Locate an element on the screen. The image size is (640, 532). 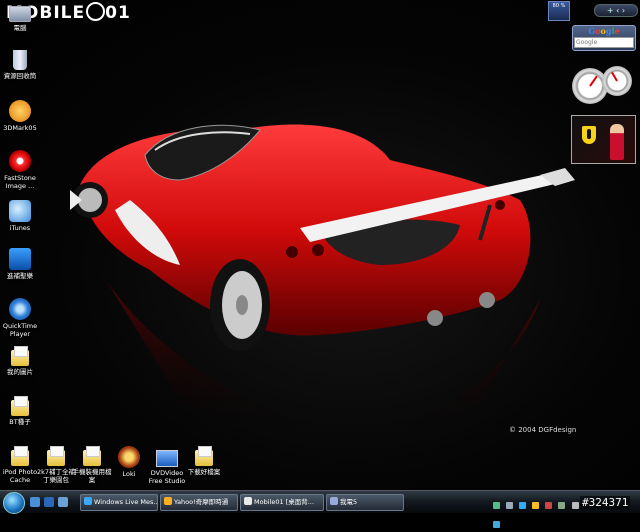
cpu-value: 80 % is located at coordinates (559, 6).